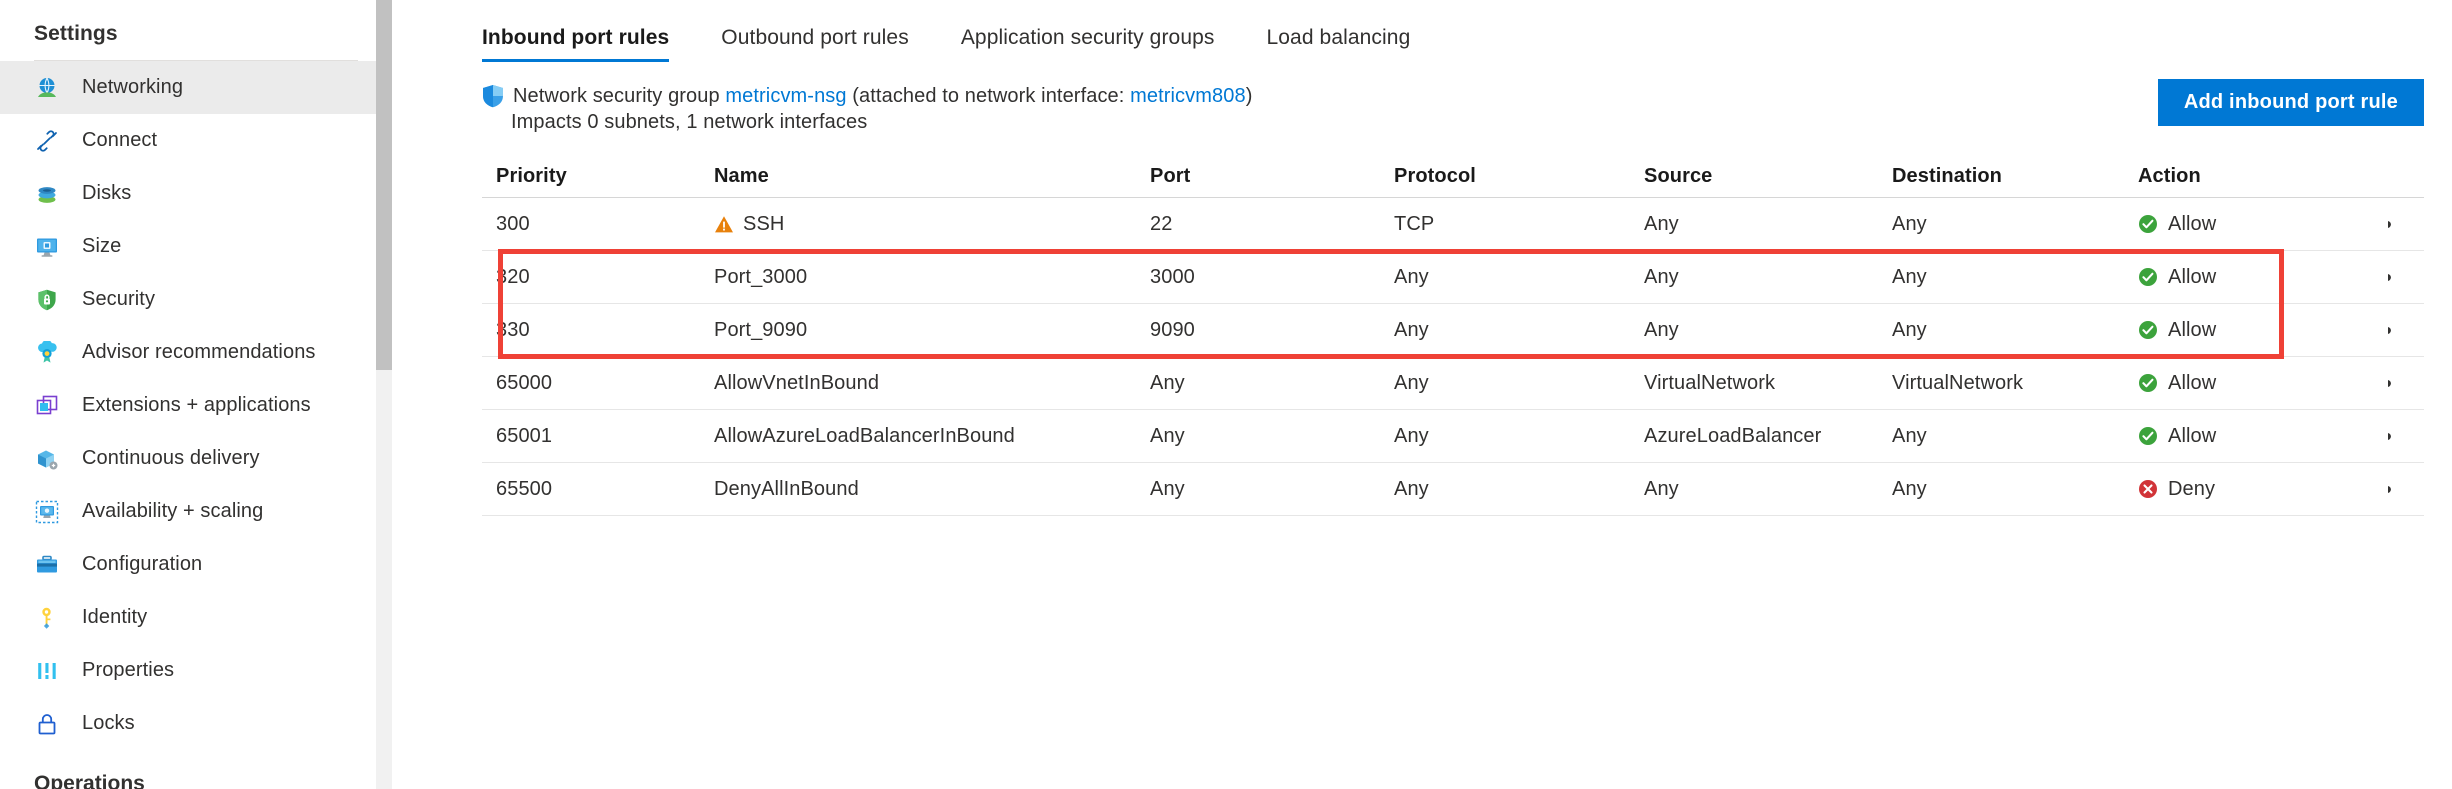  I want to click on cell-priority: 300, so click(513, 223).